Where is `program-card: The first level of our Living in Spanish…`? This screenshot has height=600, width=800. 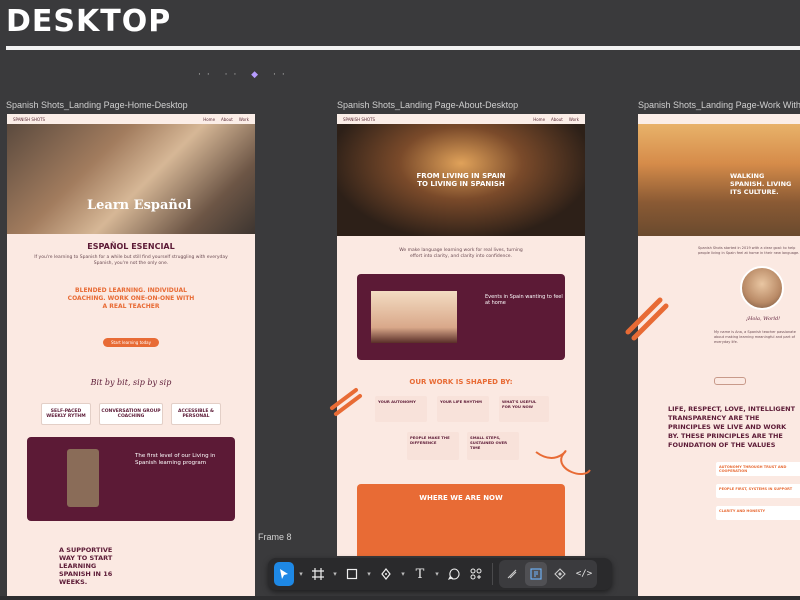
program-card: The first level of our Living in Spanish… is located at coordinates (131, 479).